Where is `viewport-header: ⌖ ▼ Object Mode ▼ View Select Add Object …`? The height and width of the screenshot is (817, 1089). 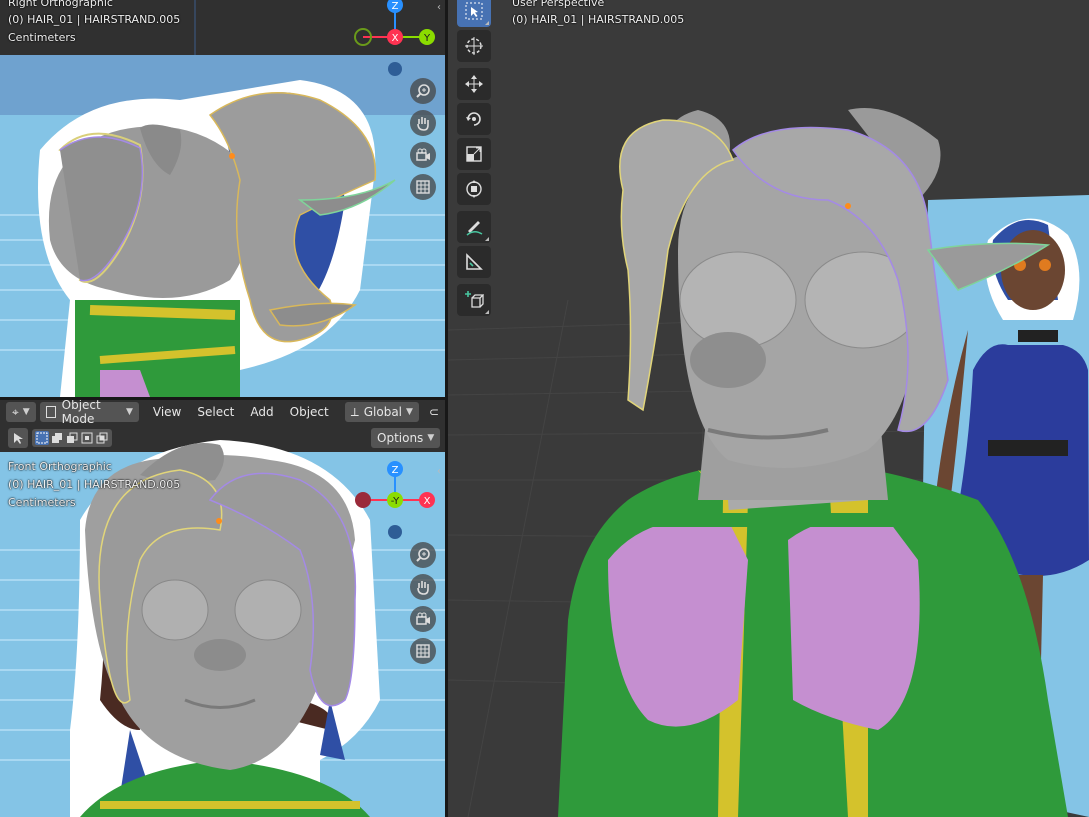 viewport-header: ⌖ ▼ Object Mode ▼ View Select Add Object … is located at coordinates (222, 413).